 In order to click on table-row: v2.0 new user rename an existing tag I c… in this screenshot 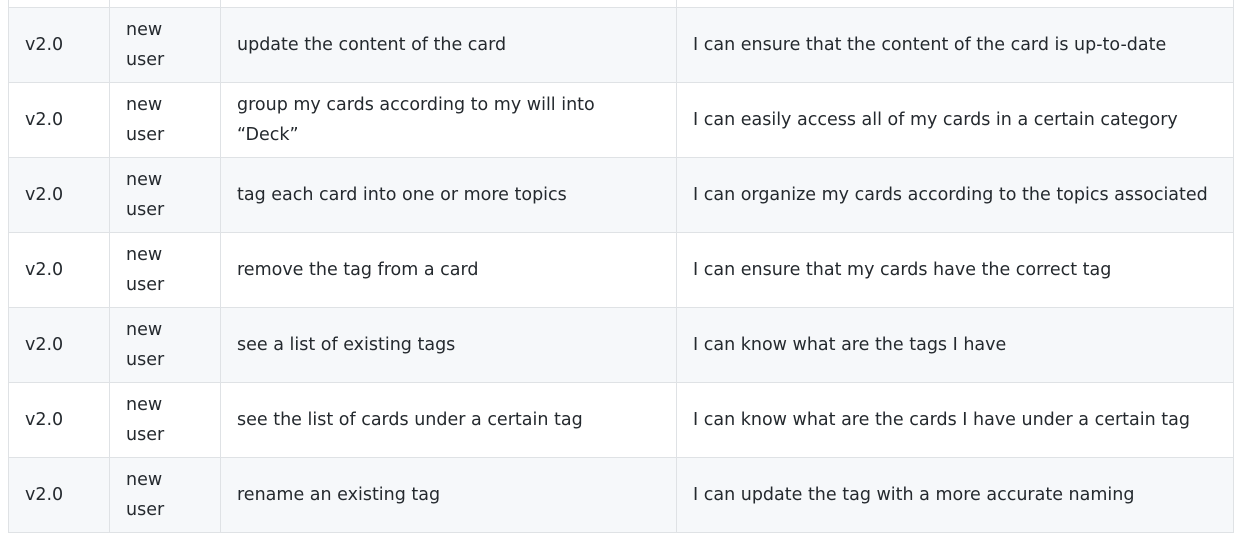, I will do `click(621, 495)`.